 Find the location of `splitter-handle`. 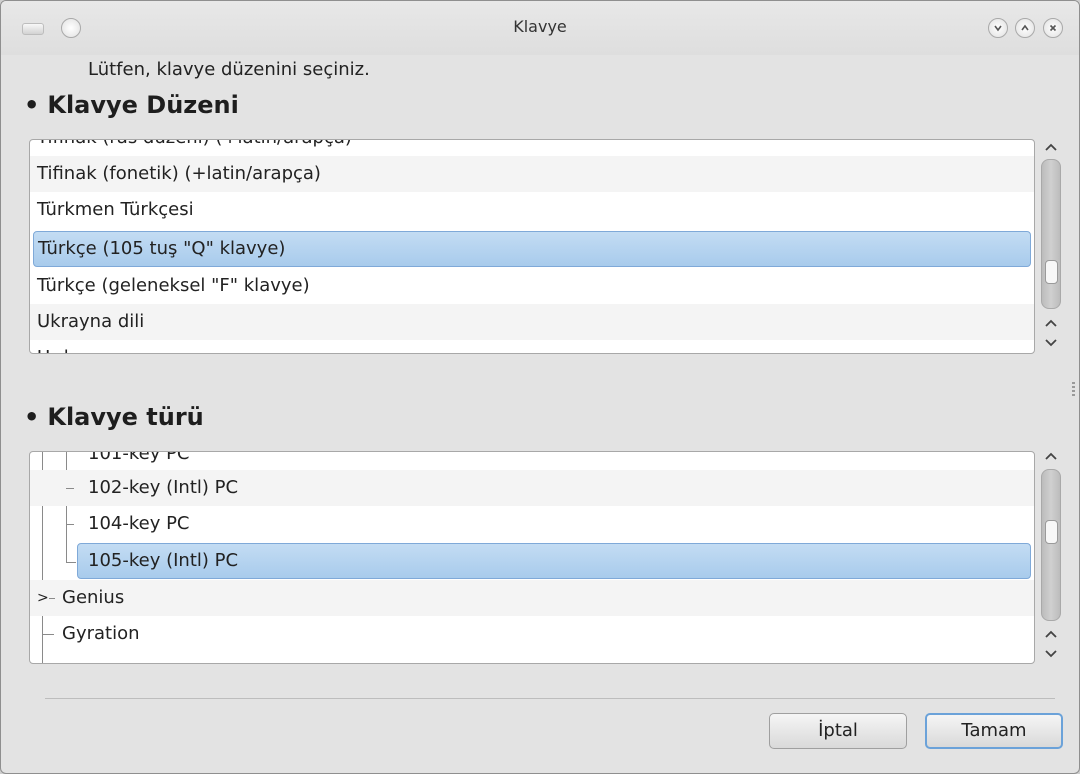

splitter-handle is located at coordinates (1073, 389).